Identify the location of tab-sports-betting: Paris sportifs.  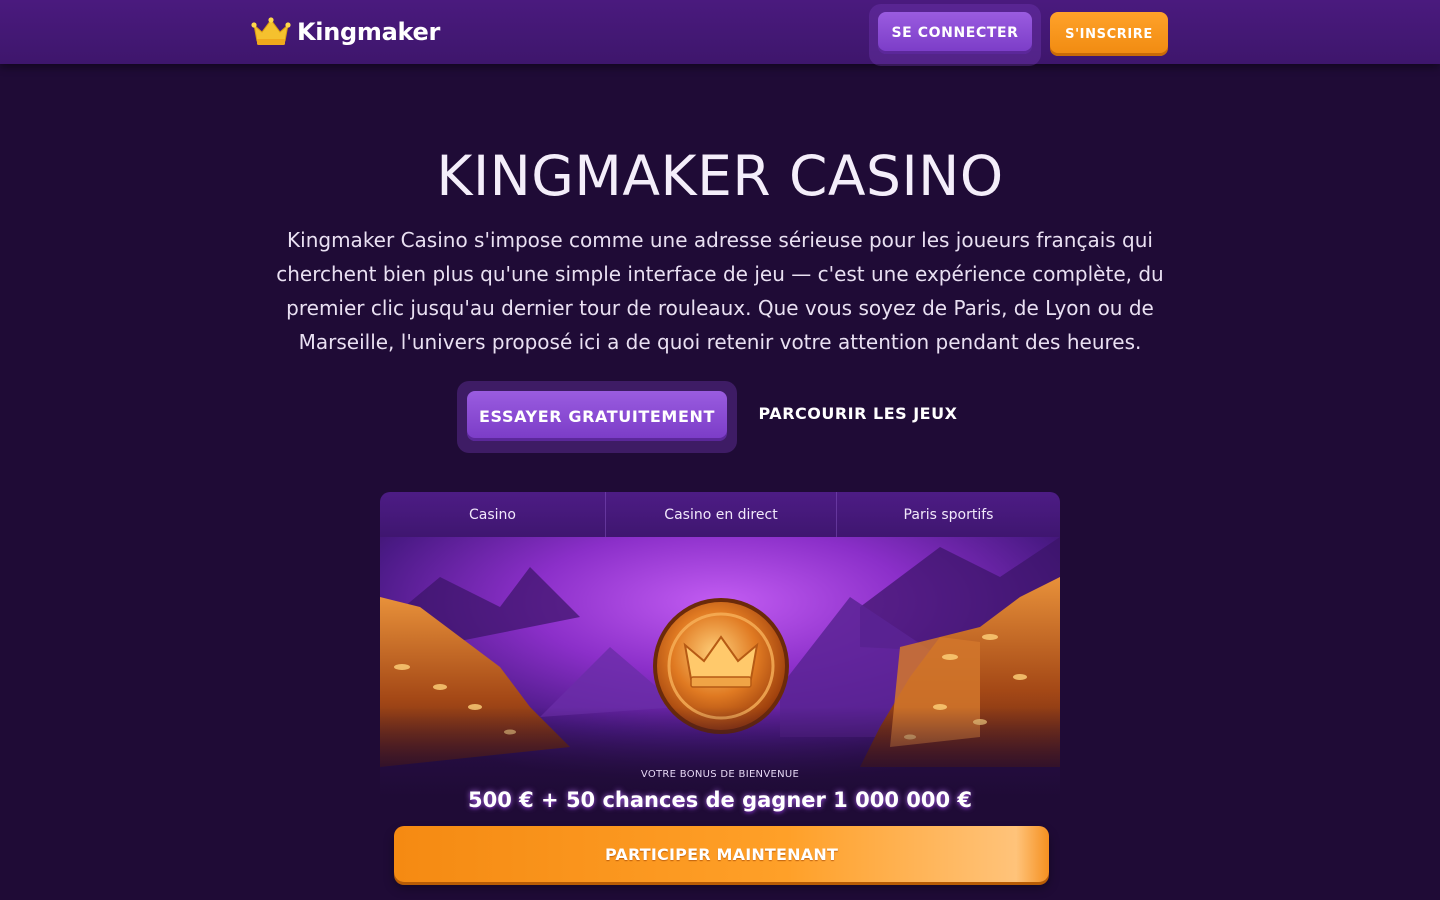
(948, 514).